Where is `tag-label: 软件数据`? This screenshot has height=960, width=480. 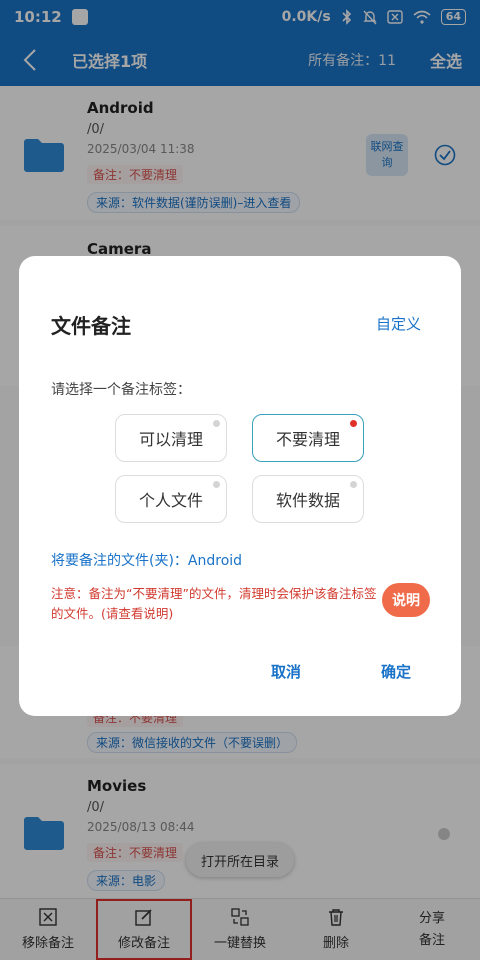
tag-label: 软件数据 is located at coordinates (307, 500).